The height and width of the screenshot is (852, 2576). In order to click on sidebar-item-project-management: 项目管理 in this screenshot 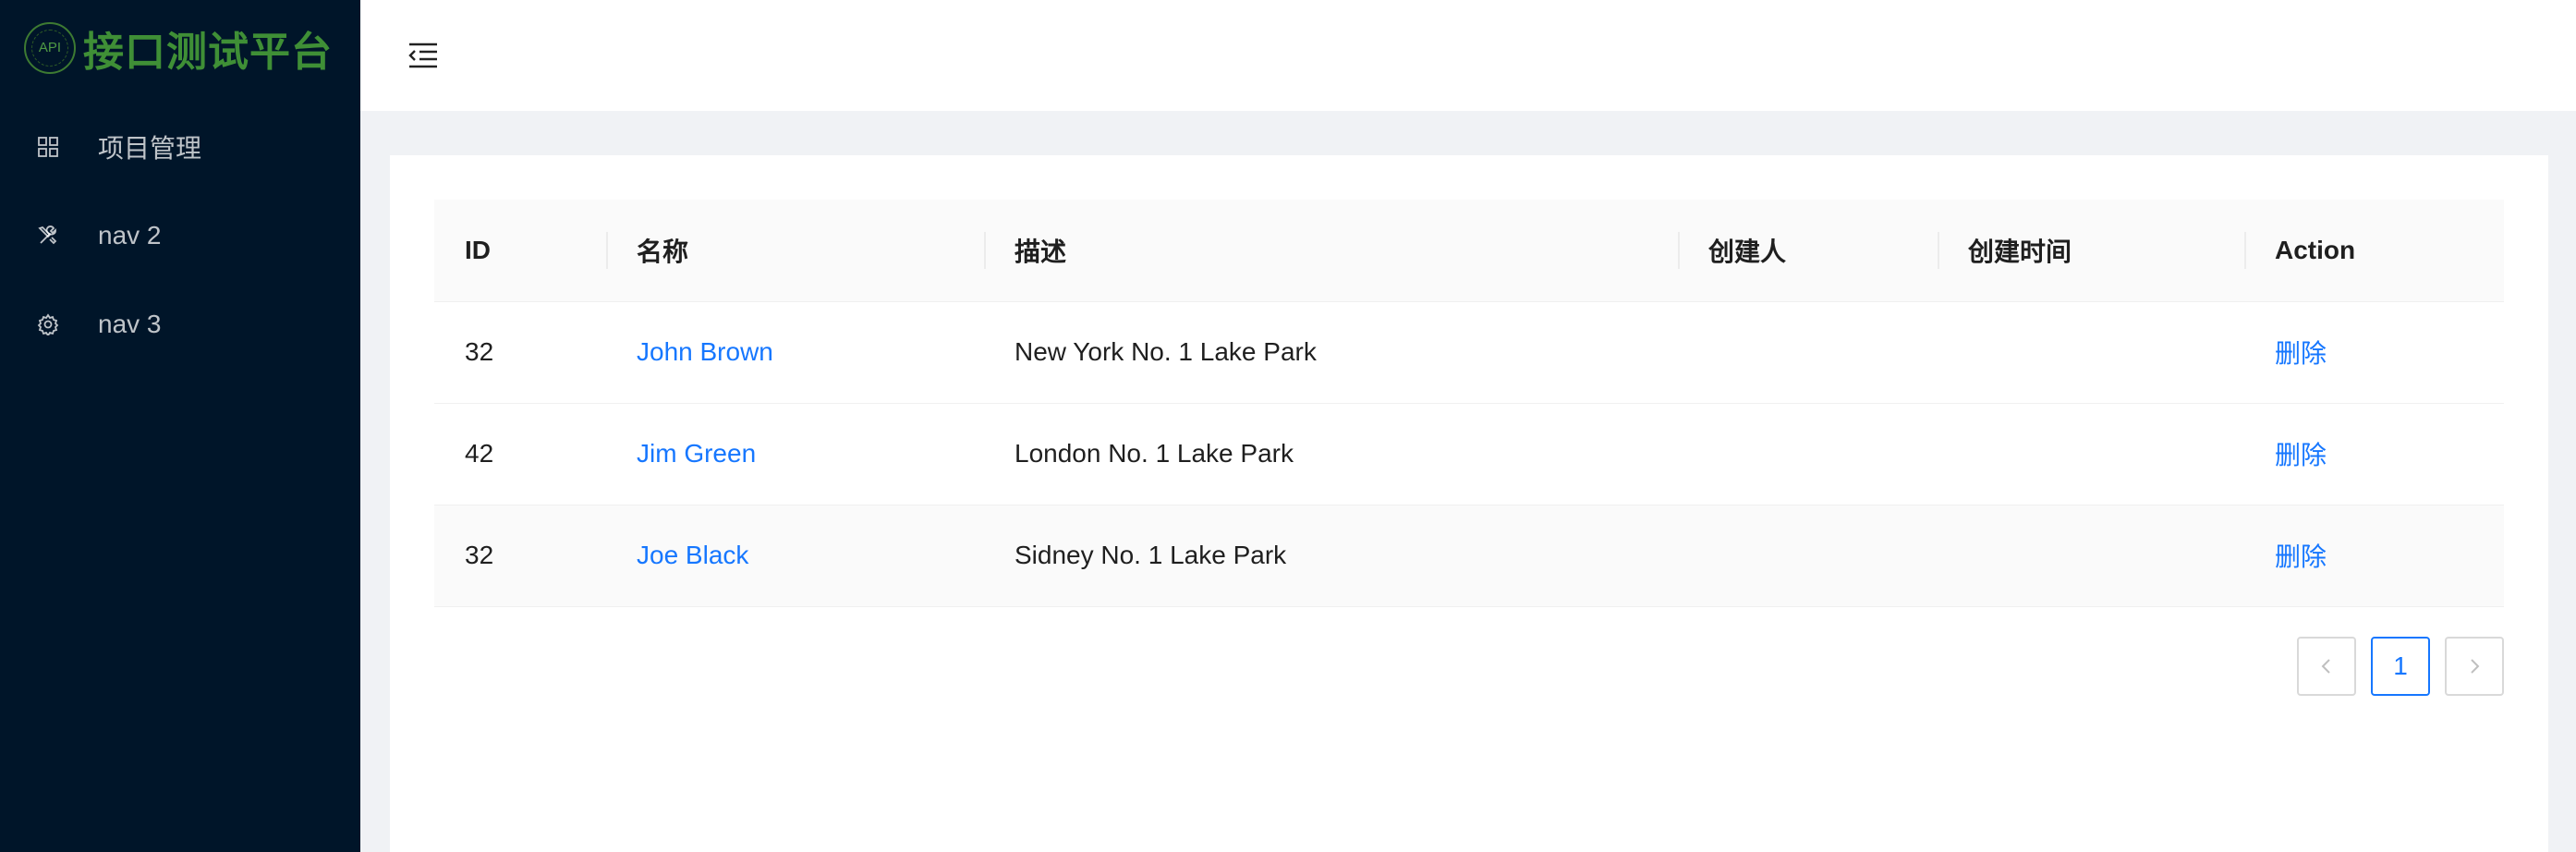, I will do `click(180, 147)`.